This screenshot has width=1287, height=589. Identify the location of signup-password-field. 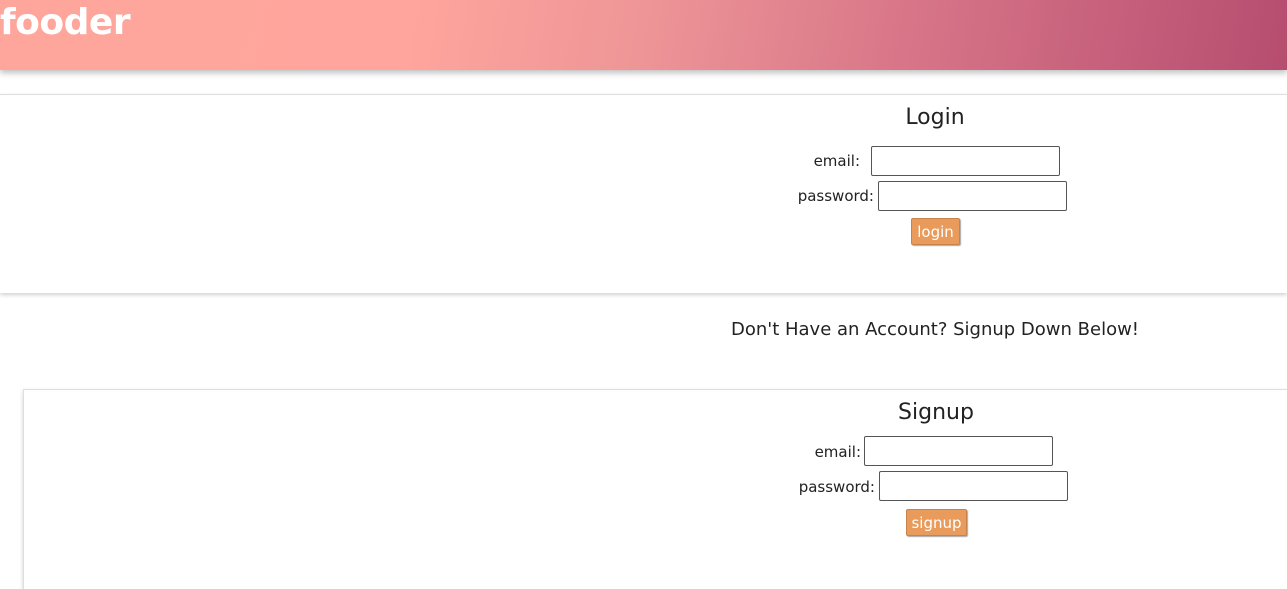
(973, 486).